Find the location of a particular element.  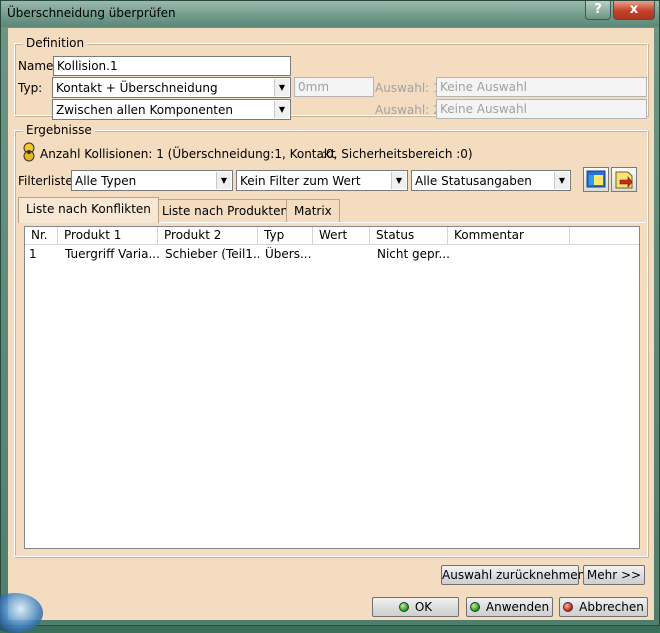

help-icon: ? is located at coordinates (598, 9).